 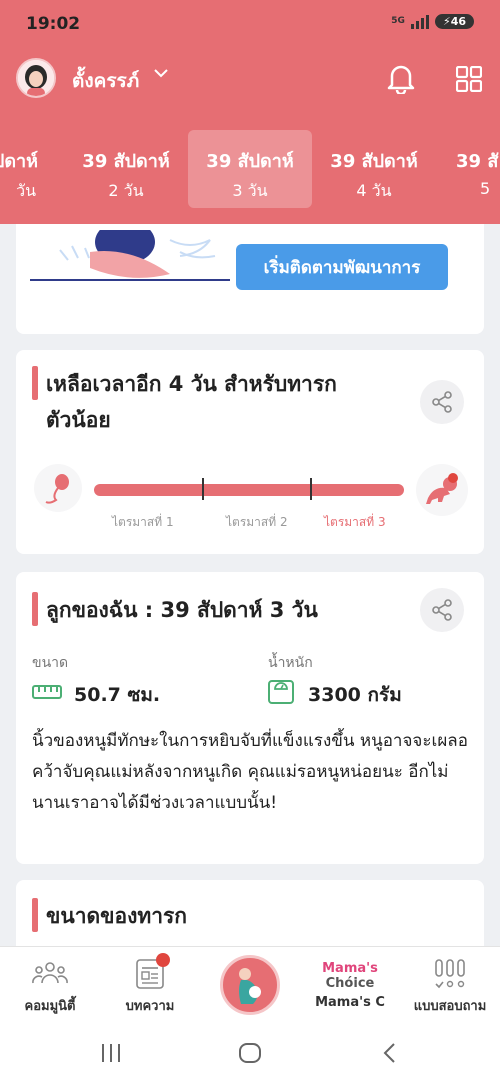 I want to click on week-tab-active: 39 สัปดาห์ 3 วัน, so click(x=250, y=169).